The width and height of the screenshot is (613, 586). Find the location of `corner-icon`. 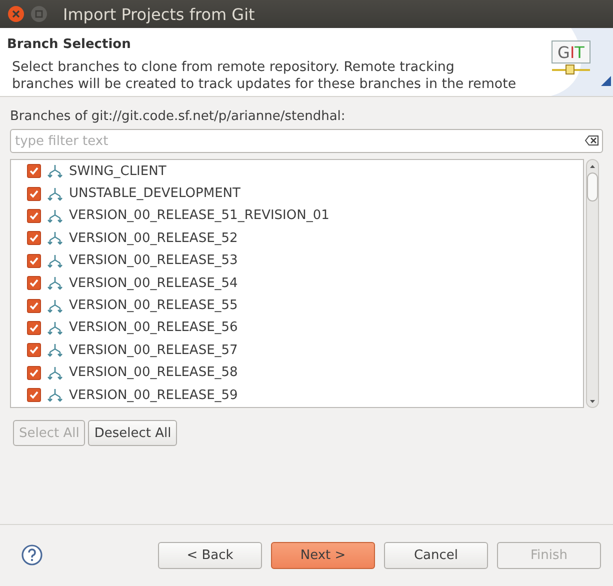

corner-icon is located at coordinates (606, 81).